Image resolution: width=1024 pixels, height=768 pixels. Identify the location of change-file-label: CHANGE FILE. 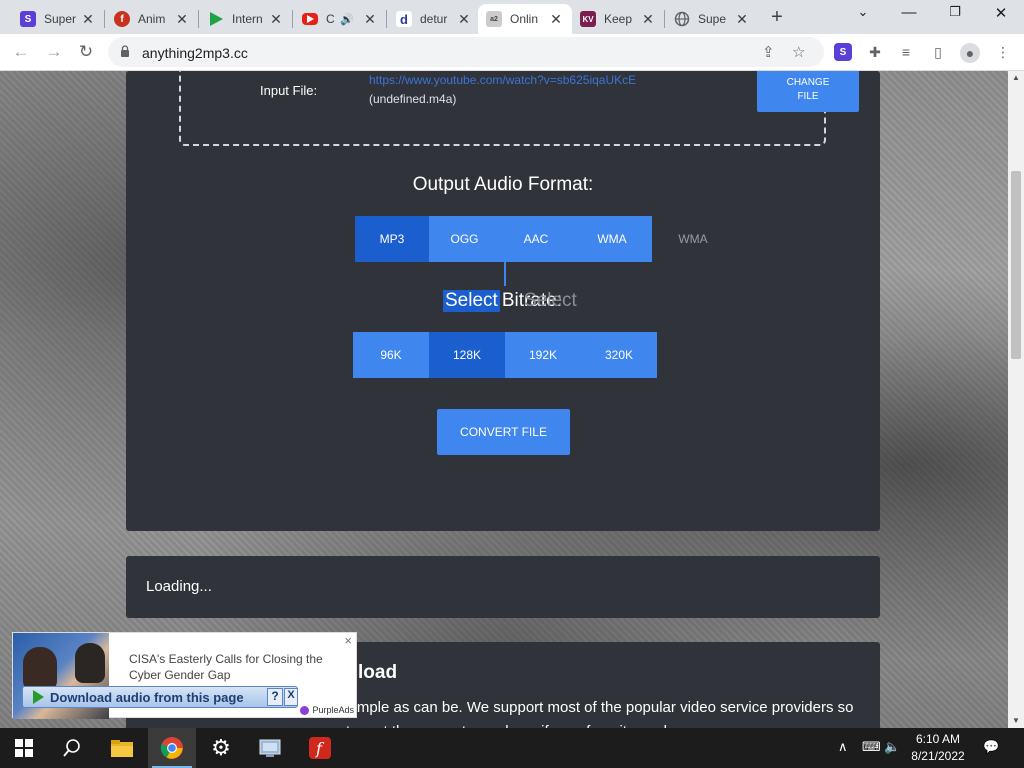
(808, 89).